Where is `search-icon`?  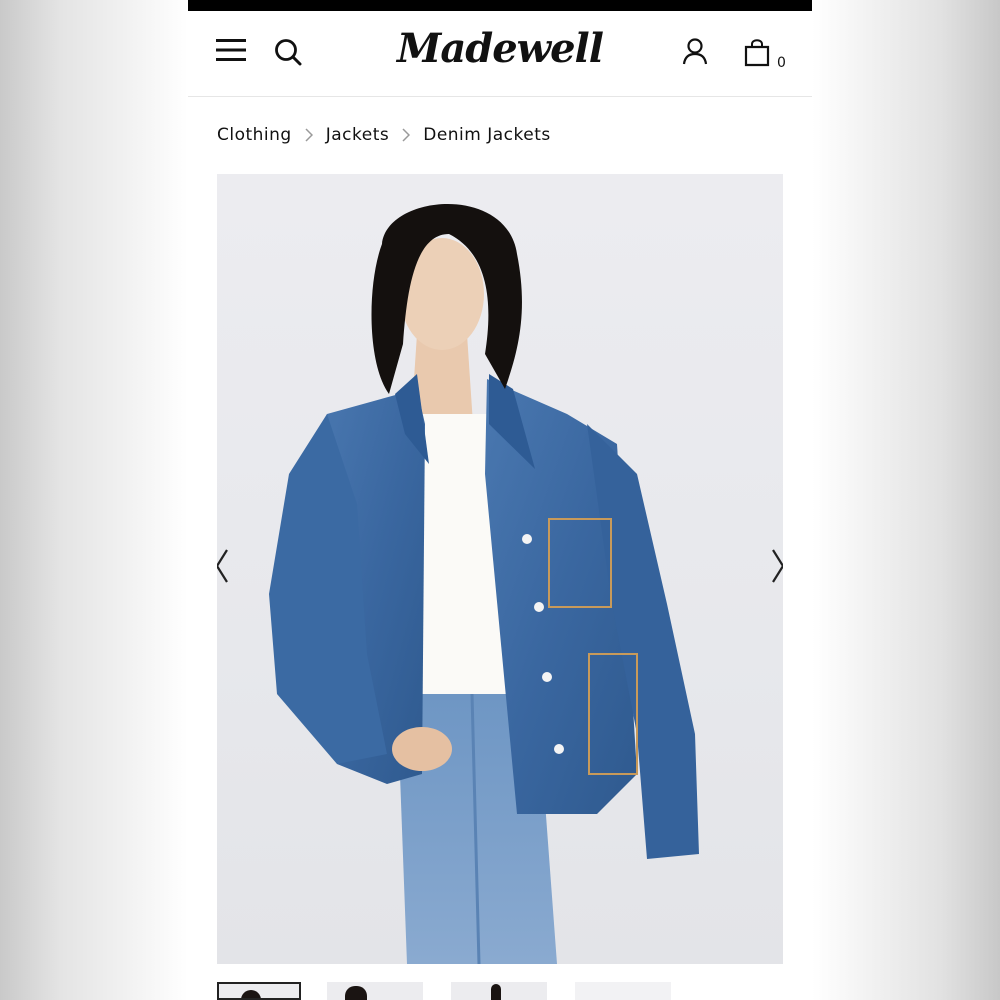
search-icon is located at coordinates (288, 52).